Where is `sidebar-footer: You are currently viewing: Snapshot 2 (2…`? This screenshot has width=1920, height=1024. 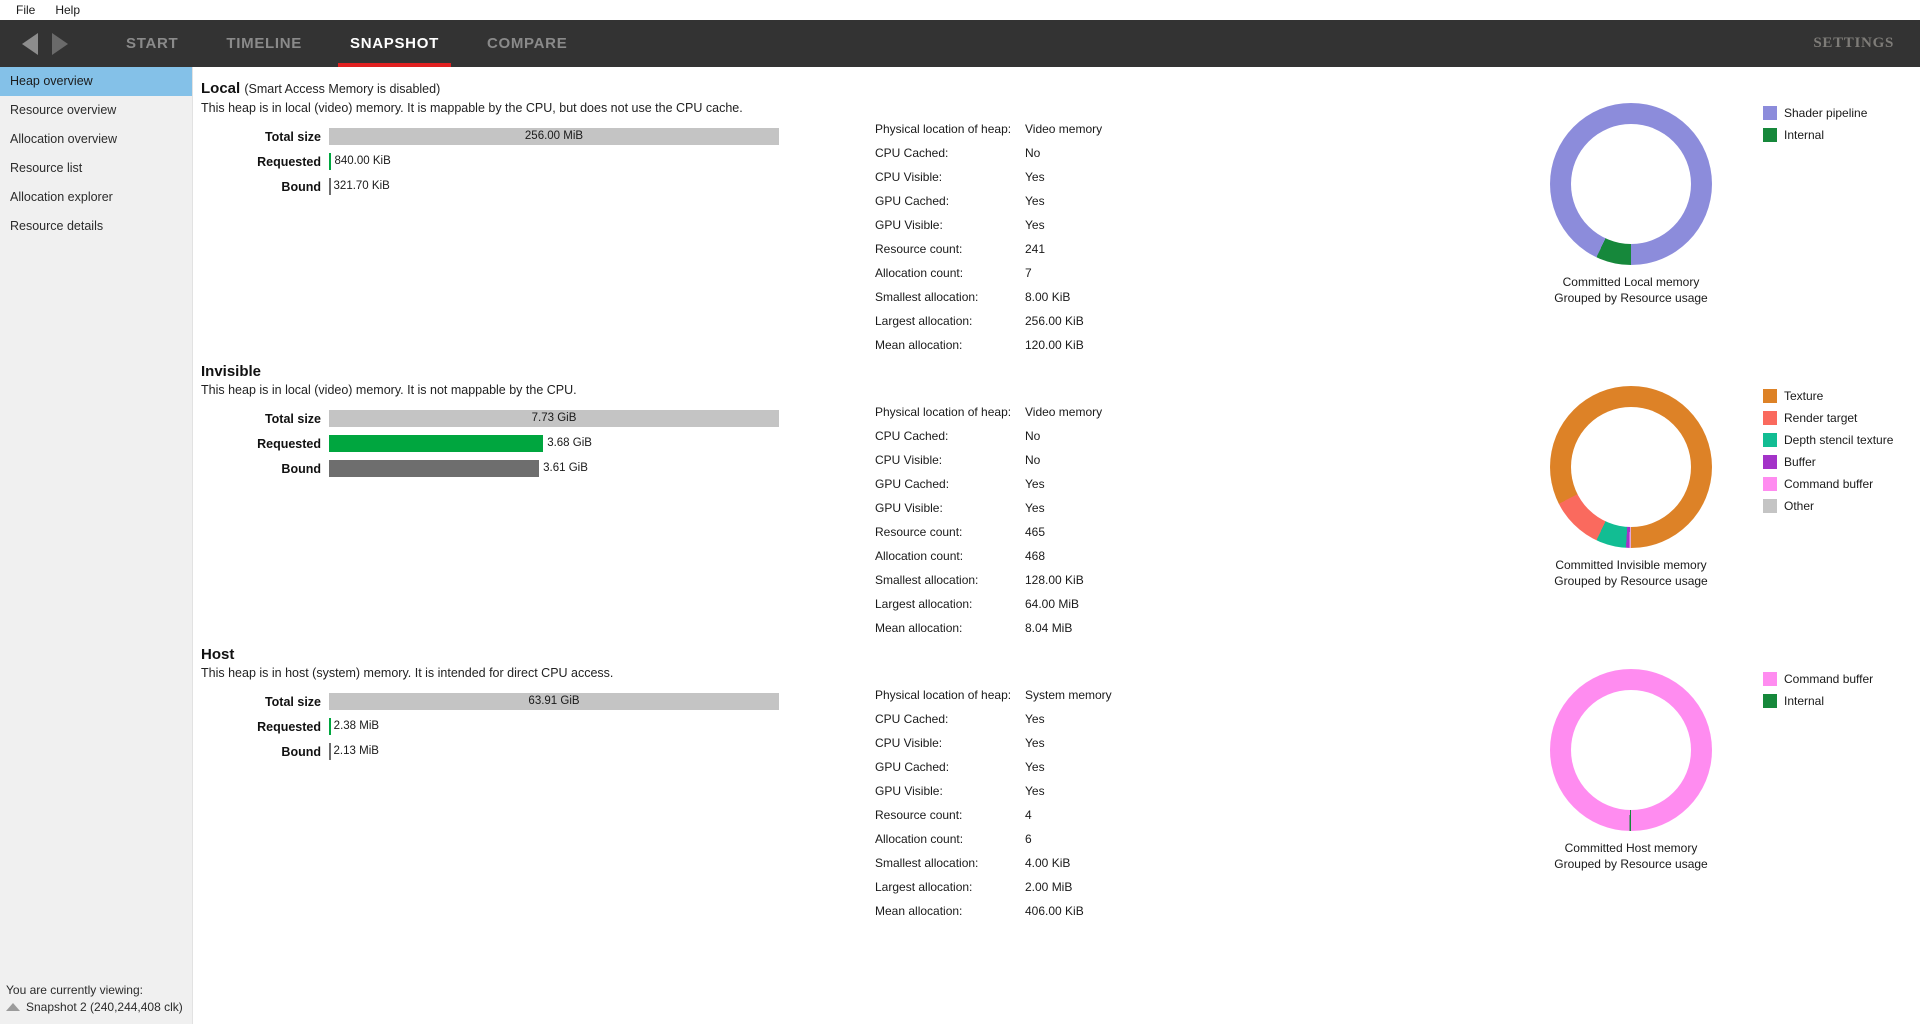 sidebar-footer: You are currently viewing: Snapshot 2 (2… is located at coordinates (95, 1003).